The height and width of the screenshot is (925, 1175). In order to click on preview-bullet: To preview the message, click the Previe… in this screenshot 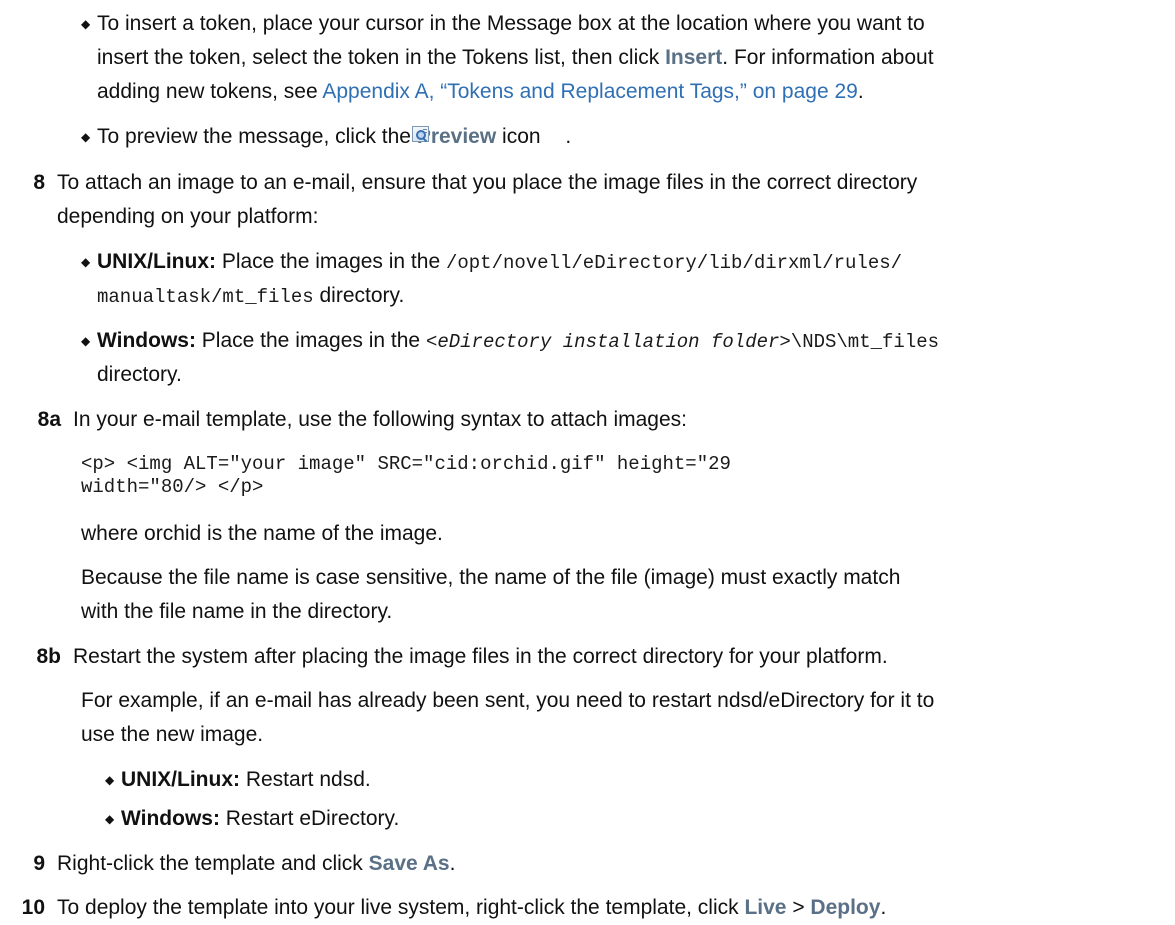, I will do `click(334, 136)`.